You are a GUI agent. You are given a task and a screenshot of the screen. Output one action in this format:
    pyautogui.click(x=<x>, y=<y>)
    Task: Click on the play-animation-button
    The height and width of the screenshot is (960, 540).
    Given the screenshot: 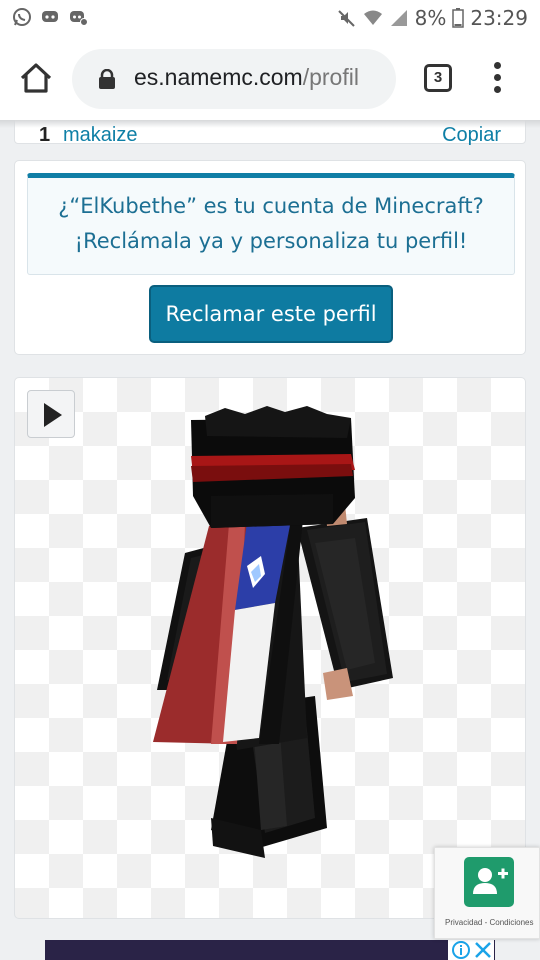 What is the action you would take?
    pyautogui.click(x=51, y=414)
    